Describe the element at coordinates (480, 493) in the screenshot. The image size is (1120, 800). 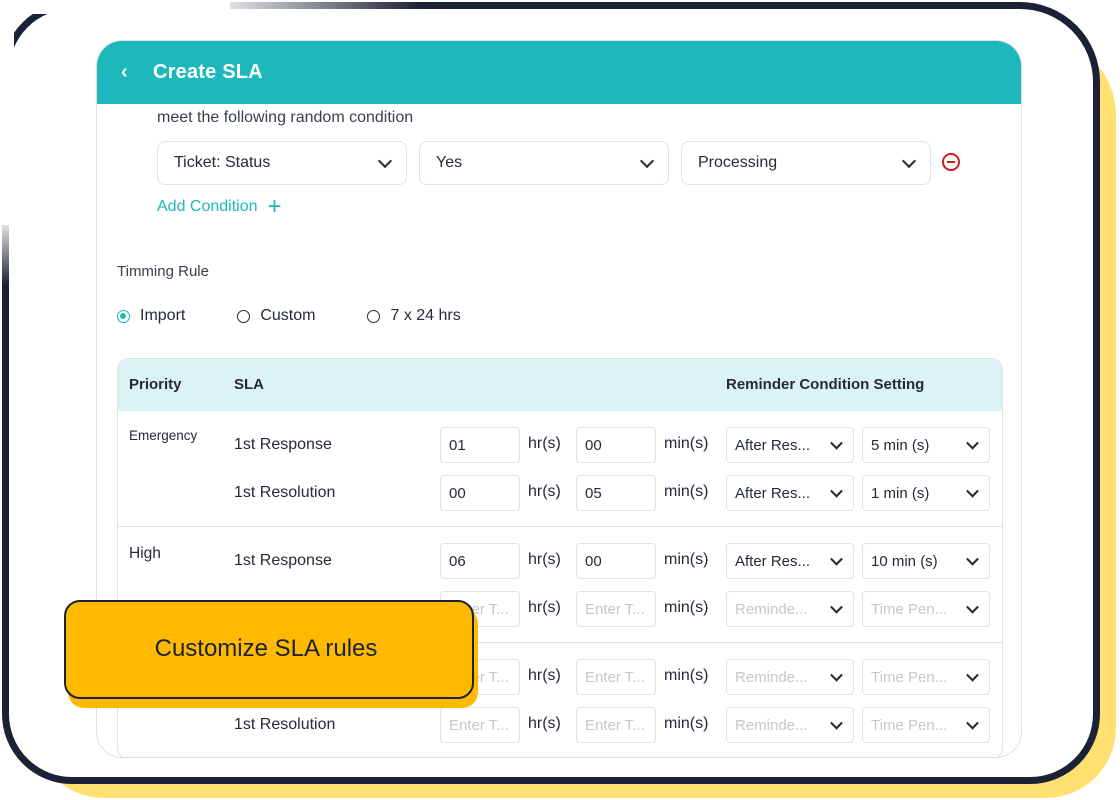
I see `hours-input: 00` at that location.